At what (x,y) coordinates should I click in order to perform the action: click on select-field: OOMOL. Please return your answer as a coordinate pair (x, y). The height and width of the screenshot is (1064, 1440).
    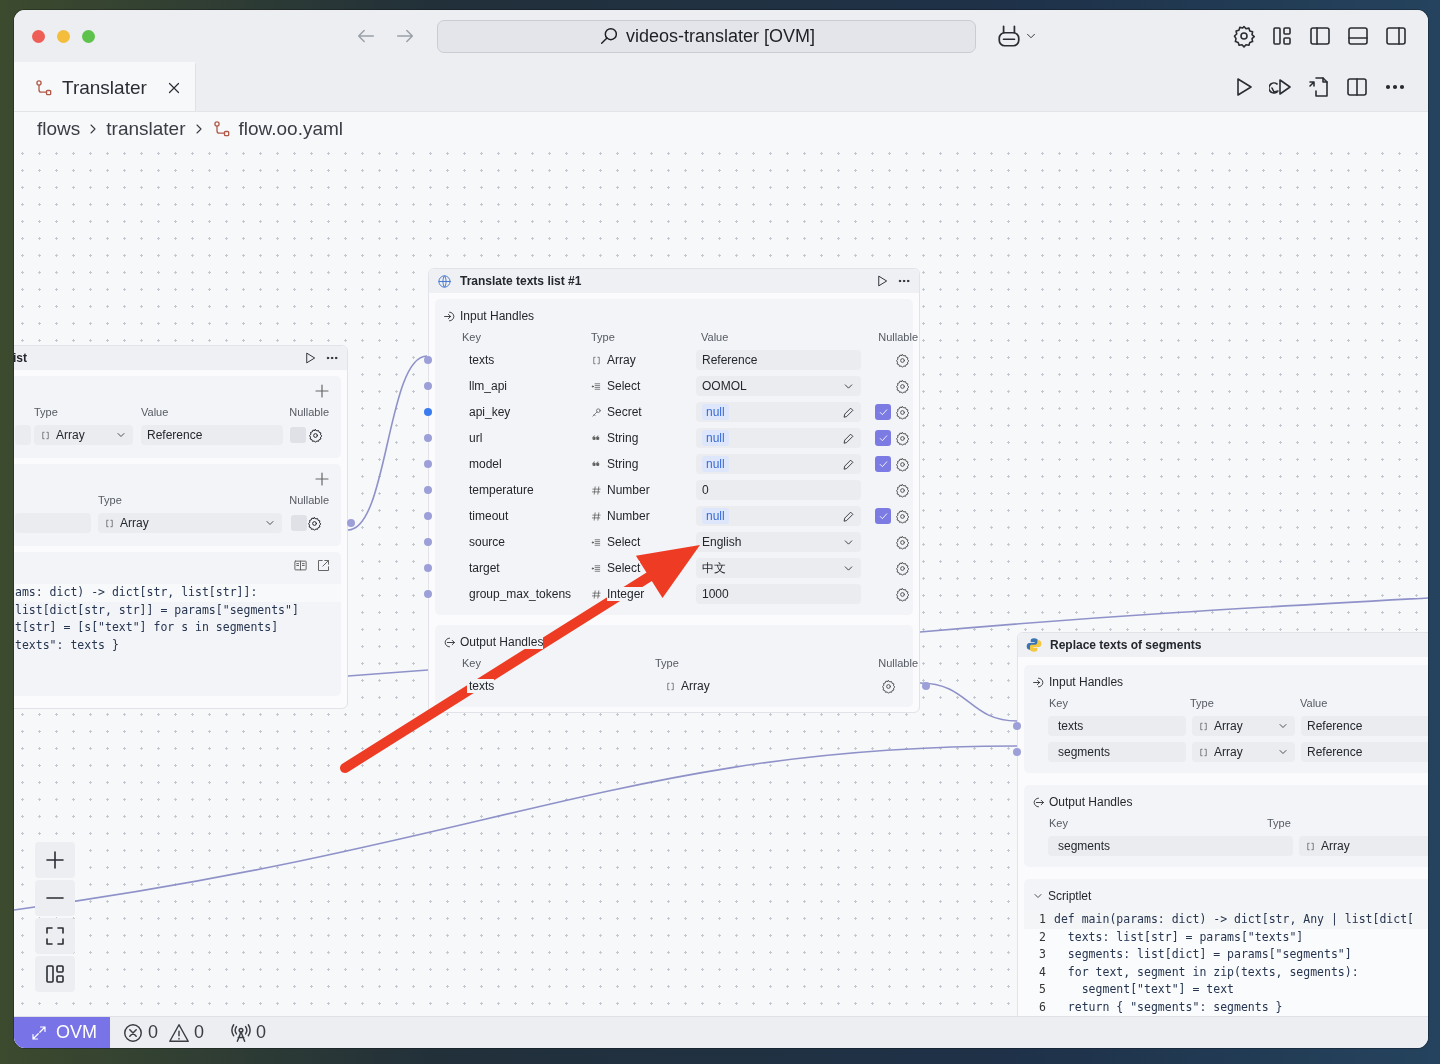
    Looking at the image, I should click on (778, 386).